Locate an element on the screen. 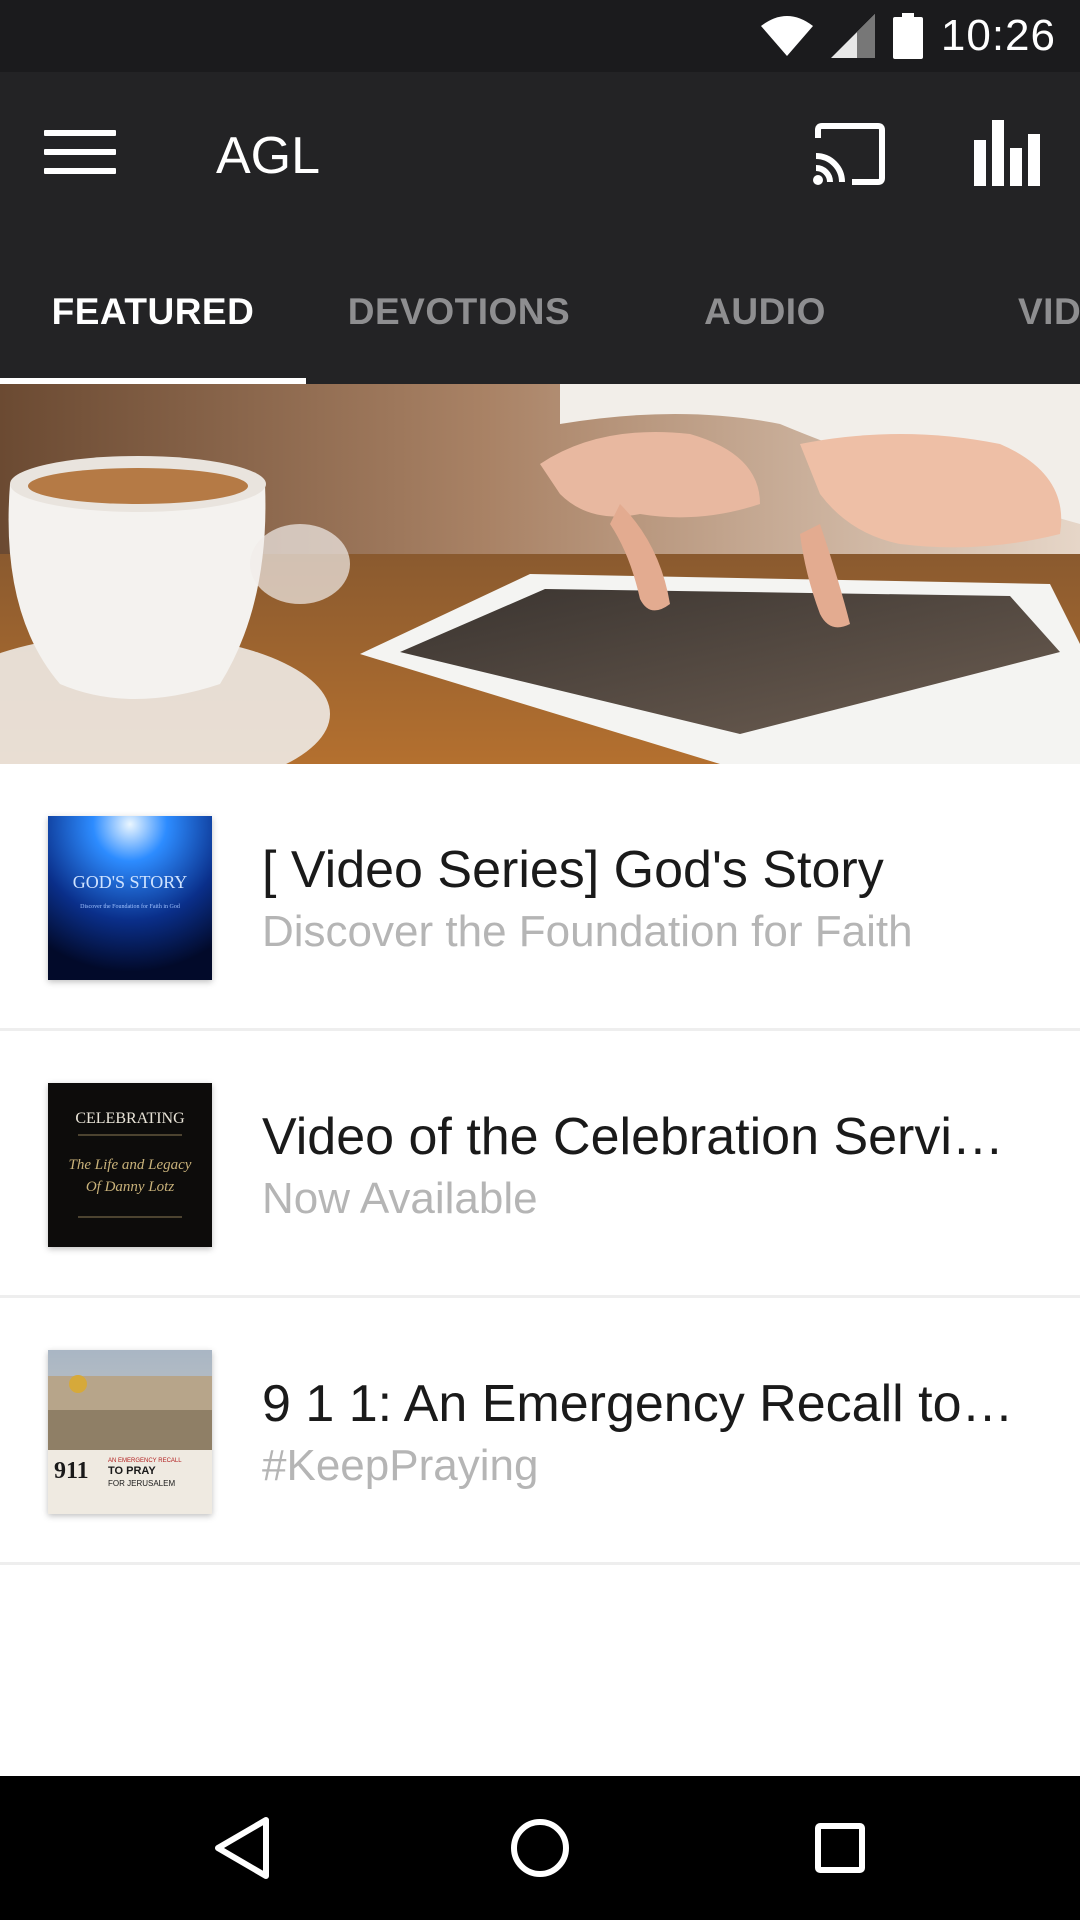  thumb-number: 911 is located at coordinates (71, 1471).